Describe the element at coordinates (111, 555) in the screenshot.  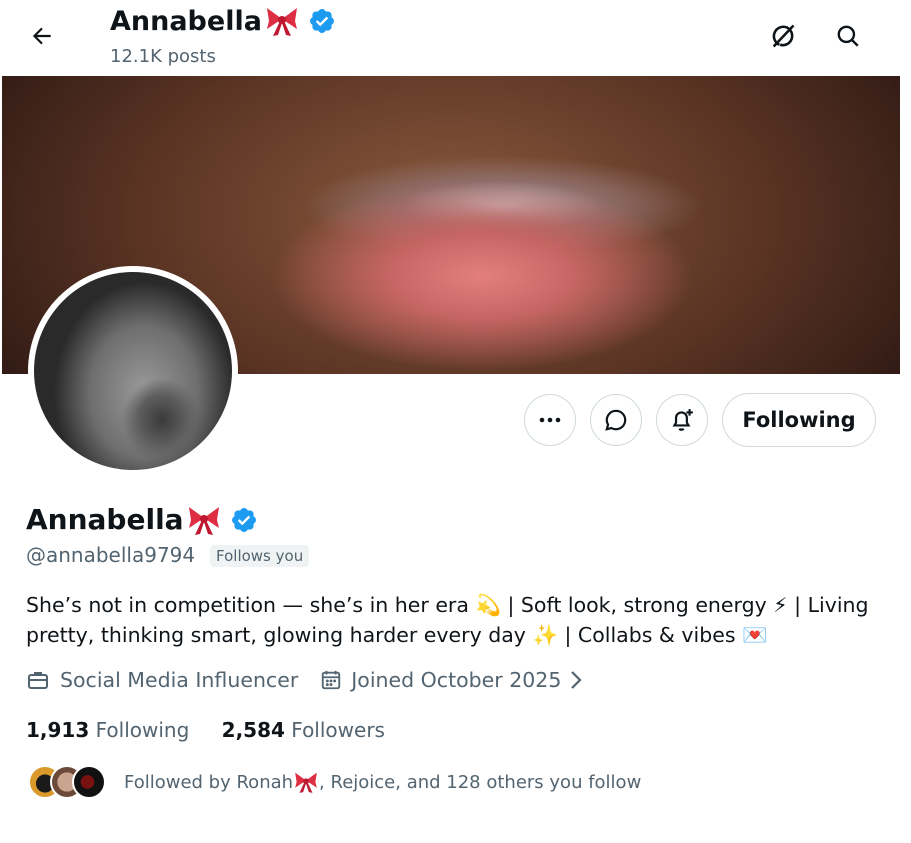
I see `profile-handle: @annabella9794` at that location.